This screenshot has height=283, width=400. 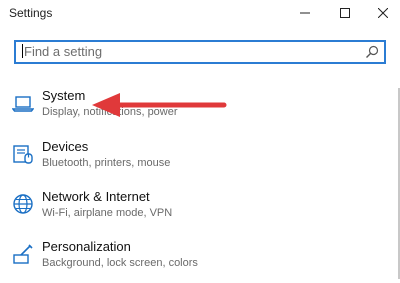 What do you see at coordinates (107, 213) in the screenshot?
I see `category-description: Wi-Fi, airplane mode, VPN` at bounding box center [107, 213].